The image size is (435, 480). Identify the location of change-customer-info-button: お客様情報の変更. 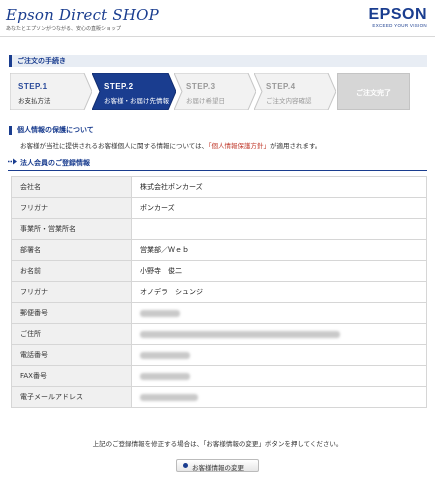
(217, 465).